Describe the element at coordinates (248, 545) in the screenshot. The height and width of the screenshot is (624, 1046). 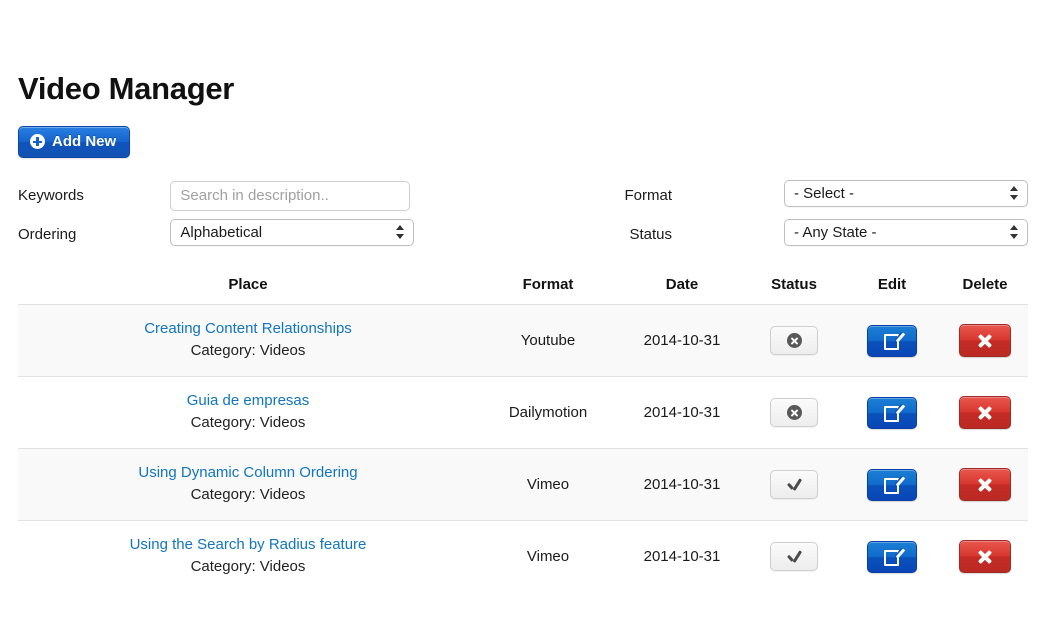
I see `video-title-link: Using the Search by Radius feature` at that location.